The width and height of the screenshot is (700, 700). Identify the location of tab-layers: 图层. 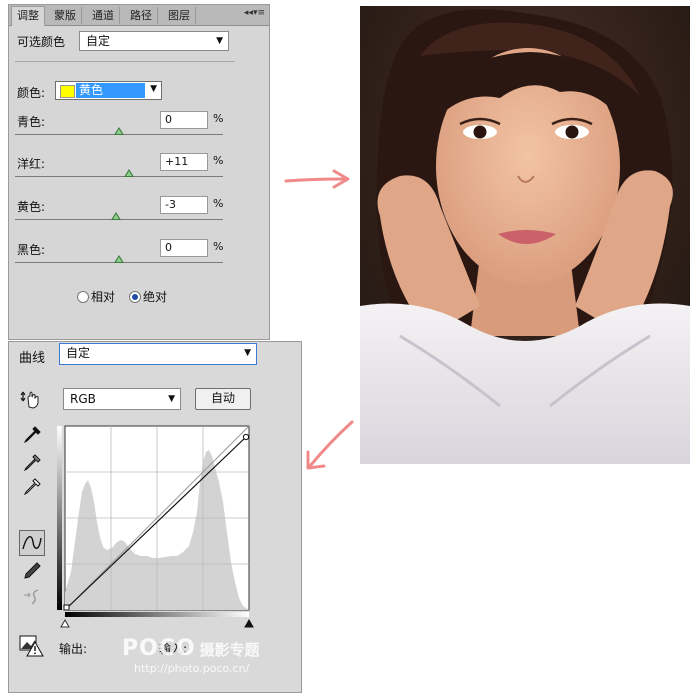
(179, 15).